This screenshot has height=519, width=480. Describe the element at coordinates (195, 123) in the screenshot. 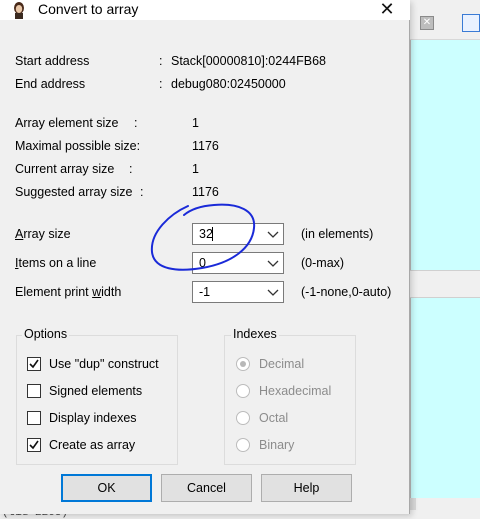

I see `element-size-value: 1` at that location.